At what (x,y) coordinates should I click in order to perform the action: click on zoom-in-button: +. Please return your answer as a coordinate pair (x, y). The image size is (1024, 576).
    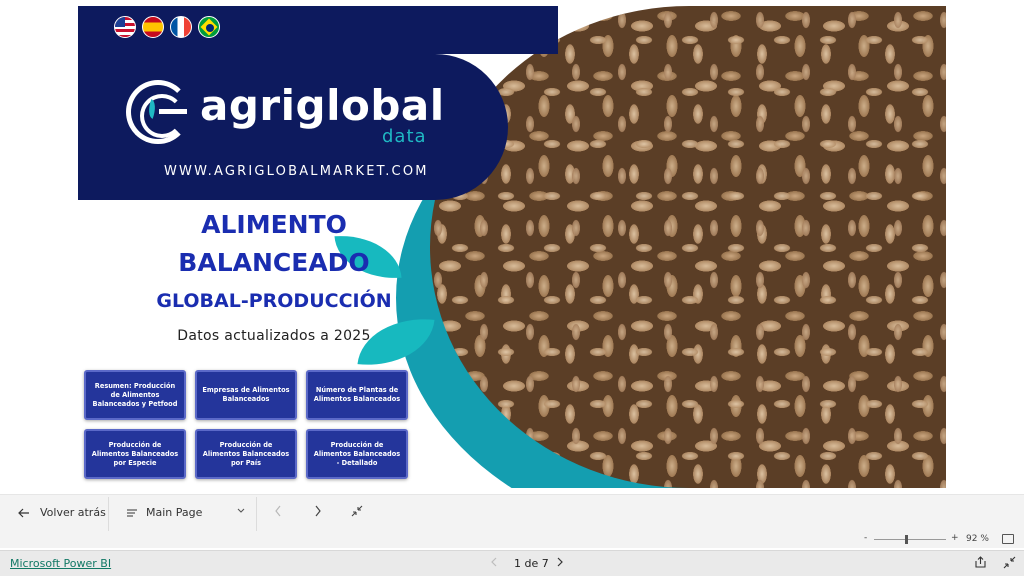
    Looking at the image, I should click on (955, 538).